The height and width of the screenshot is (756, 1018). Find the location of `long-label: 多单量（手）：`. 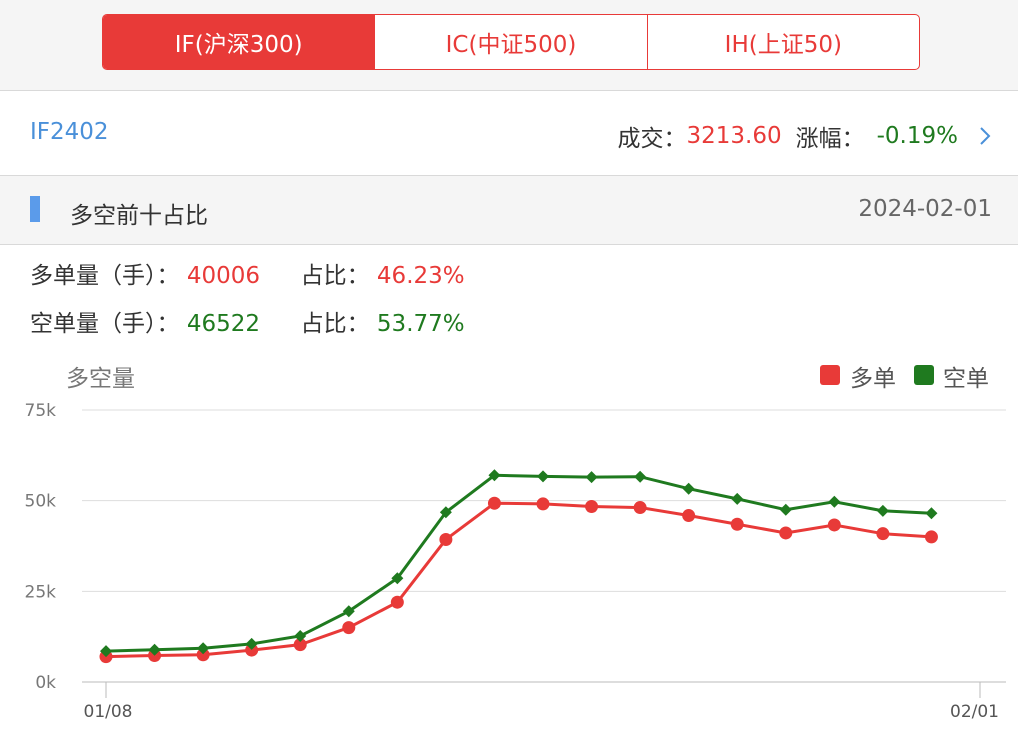

long-label: 多单量（手）： is located at coordinates (105, 276).